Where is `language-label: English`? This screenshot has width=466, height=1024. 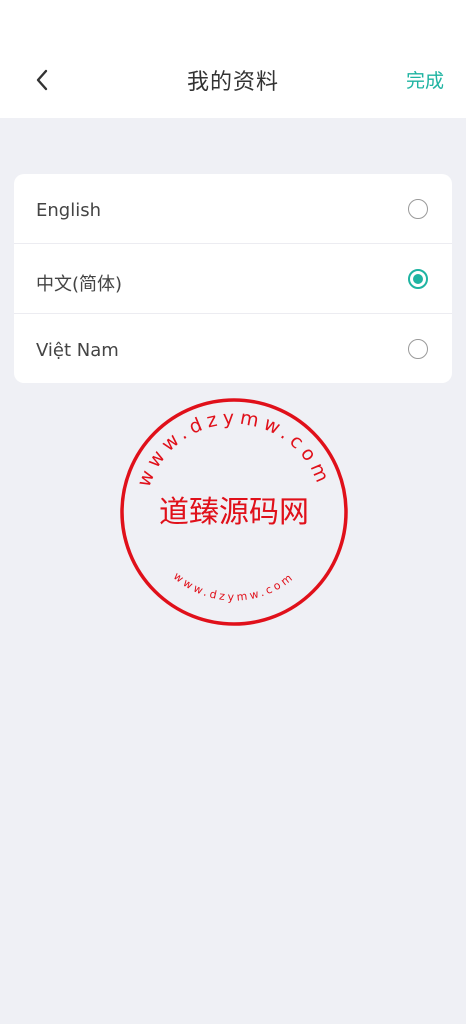
language-label: English is located at coordinates (68, 210).